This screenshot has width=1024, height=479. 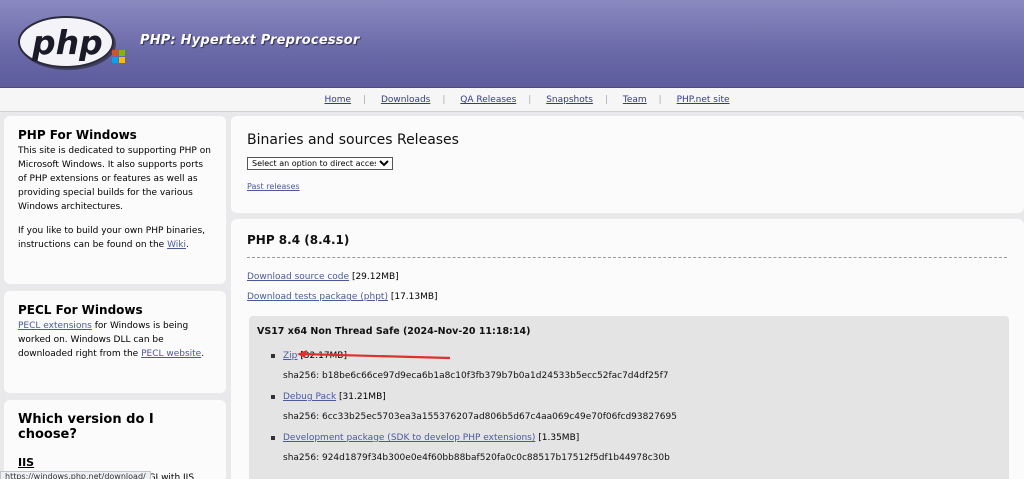 I want to click on sidebar-windows-title: PHP For Windows, so click(x=77, y=135).